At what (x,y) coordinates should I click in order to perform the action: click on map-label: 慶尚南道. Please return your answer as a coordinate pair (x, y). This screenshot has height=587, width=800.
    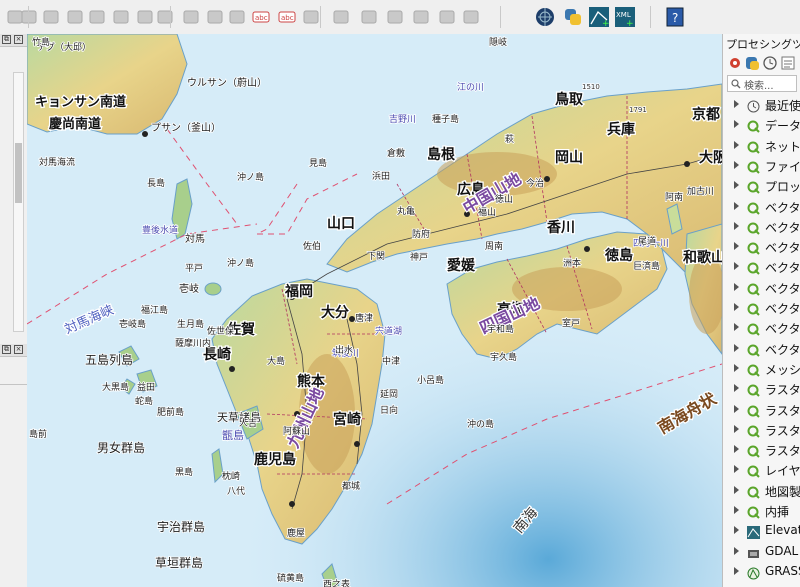
    Looking at the image, I should click on (75, 124).